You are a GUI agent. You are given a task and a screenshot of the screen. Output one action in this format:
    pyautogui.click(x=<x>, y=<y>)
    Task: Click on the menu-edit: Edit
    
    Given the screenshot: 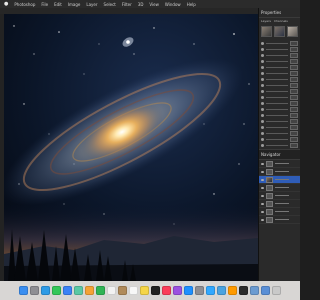 What is the action you would take?
    pyautogui.click(x=58, y=4)
    